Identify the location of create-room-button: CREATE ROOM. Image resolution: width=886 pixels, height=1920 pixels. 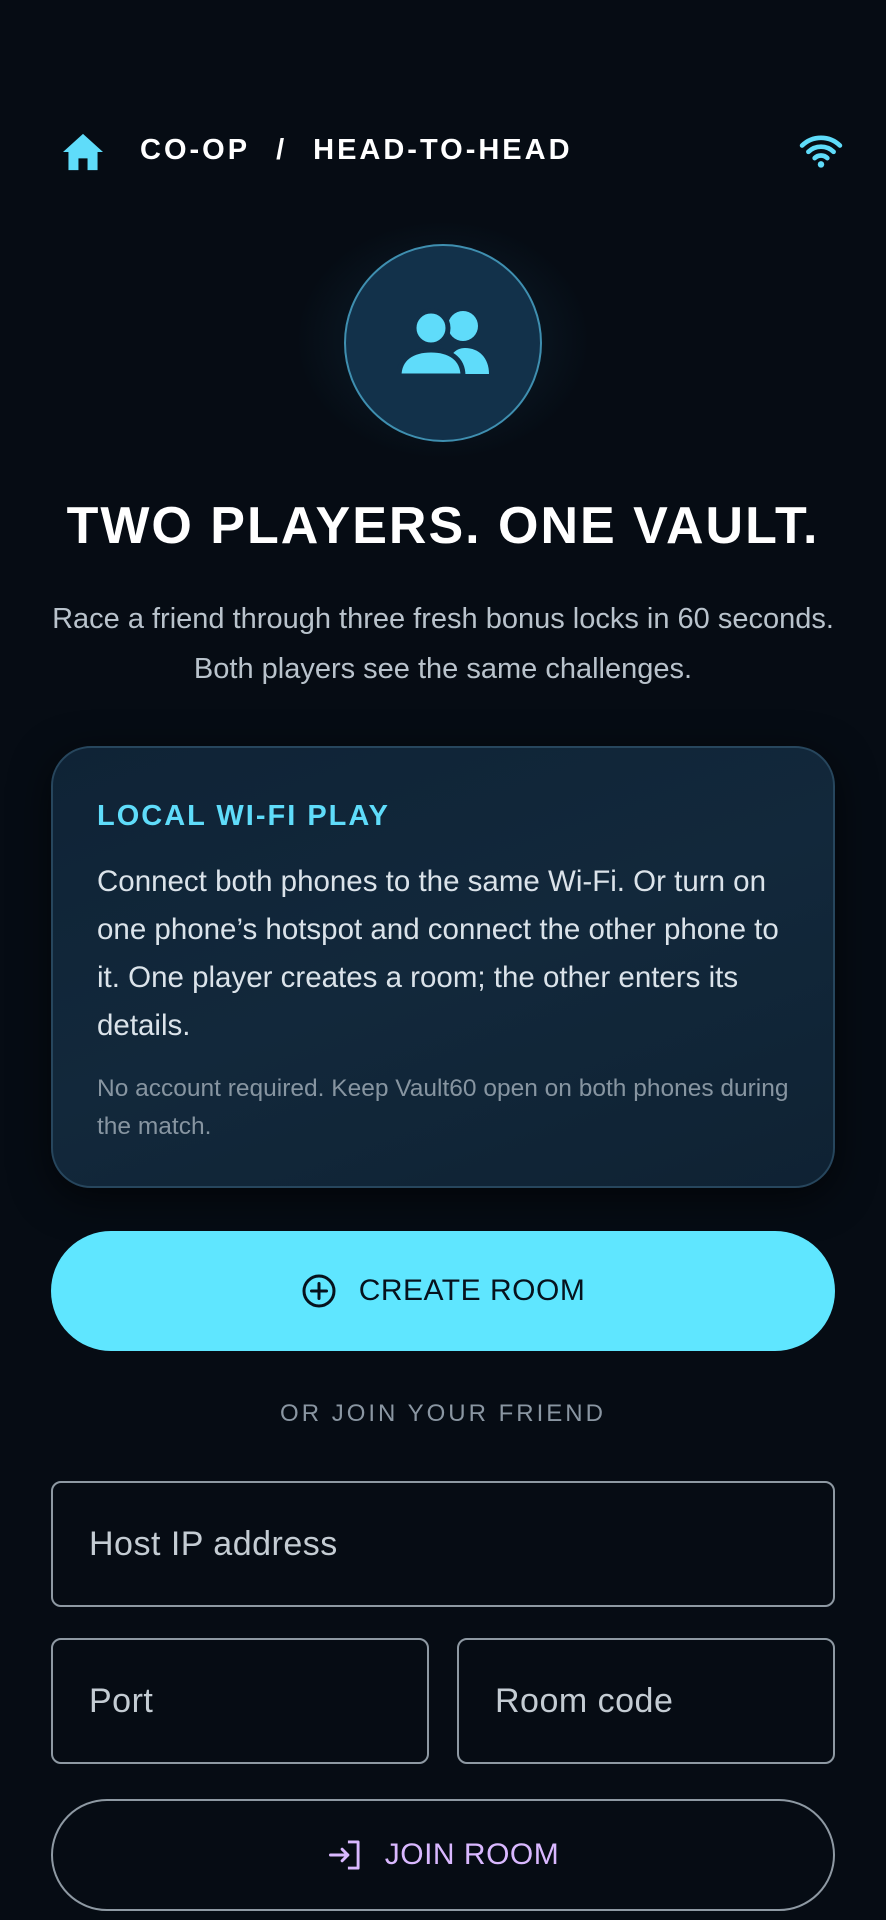
(443, 1291).